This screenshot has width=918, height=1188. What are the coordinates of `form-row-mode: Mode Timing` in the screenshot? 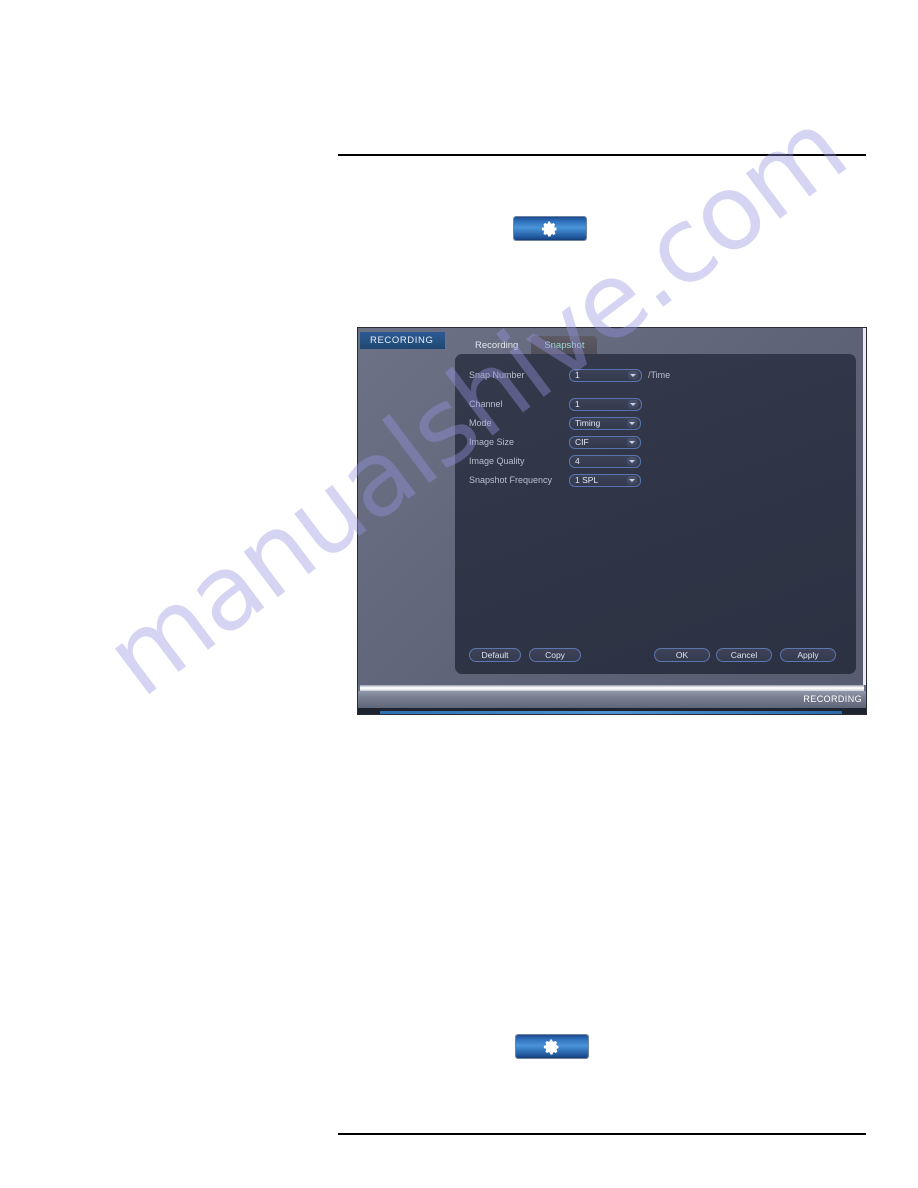 It's located at (654, 423).